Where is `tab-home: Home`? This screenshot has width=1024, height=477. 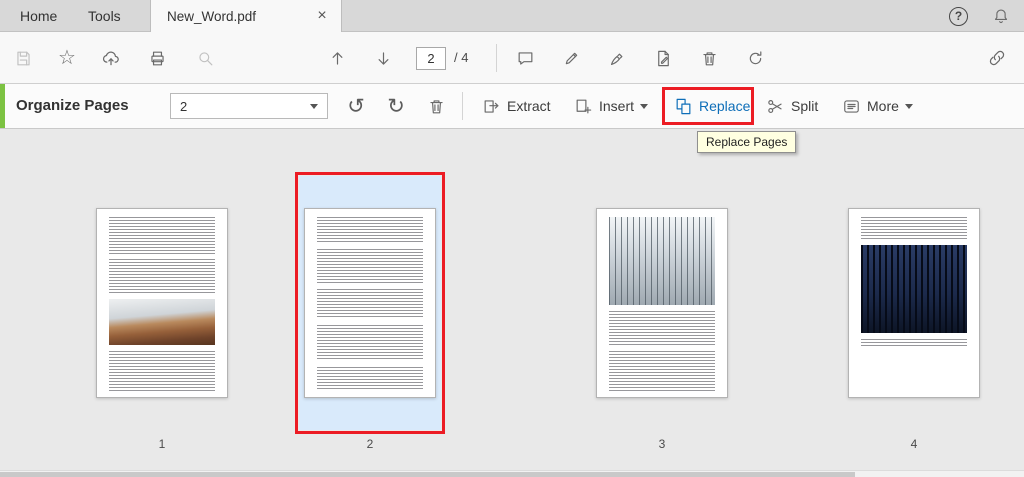 tab-home: Home is located at coordinates (38, 16).